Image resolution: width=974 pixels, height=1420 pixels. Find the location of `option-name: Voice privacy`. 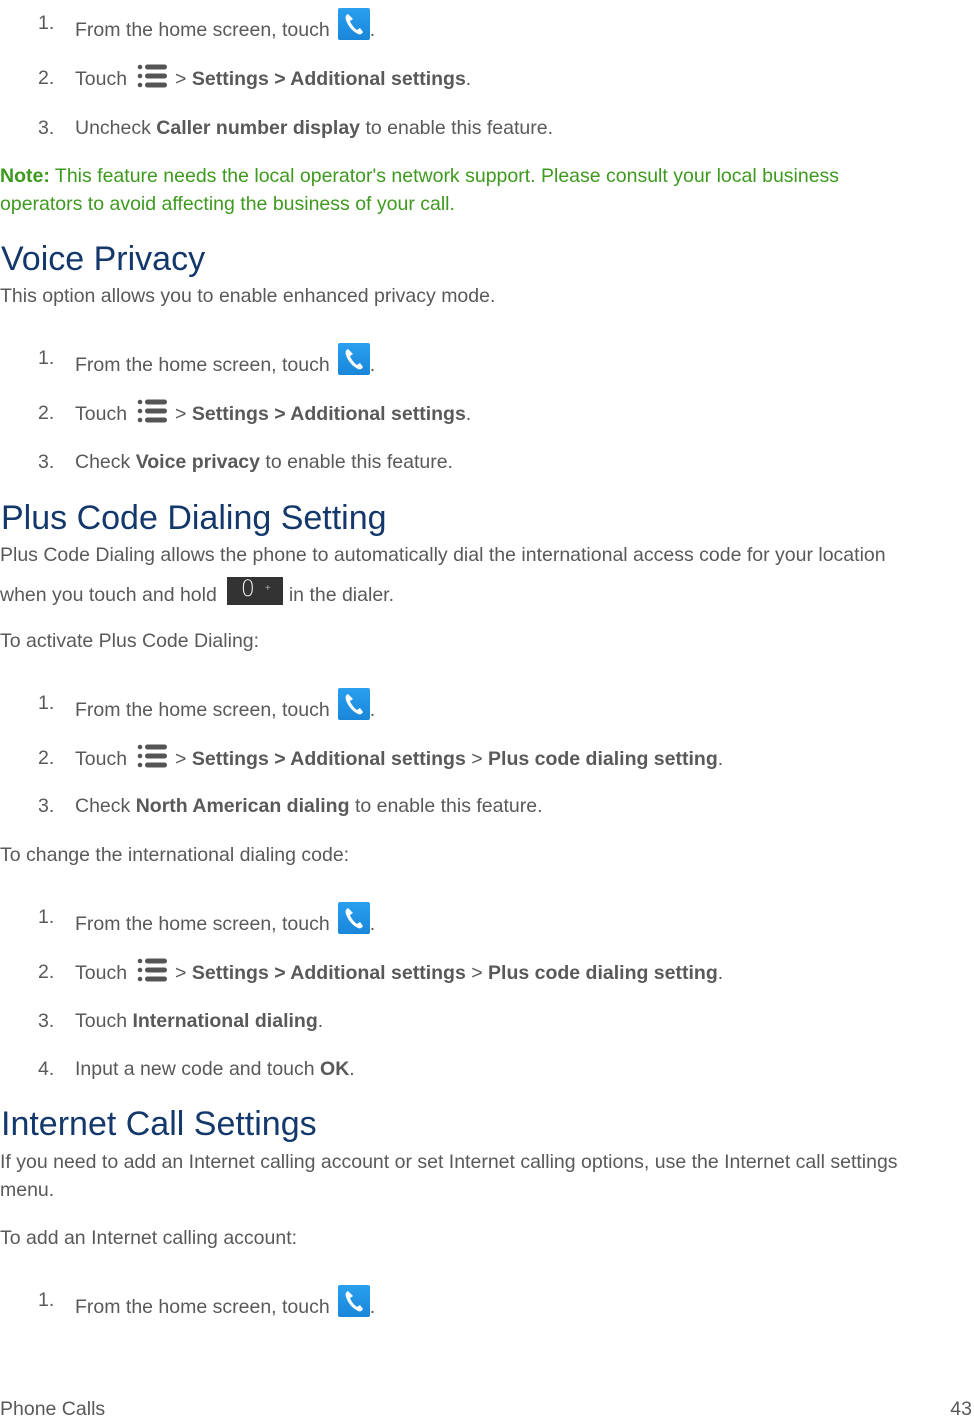

option-name: Voice privacy is located at coordinates (197, 462).